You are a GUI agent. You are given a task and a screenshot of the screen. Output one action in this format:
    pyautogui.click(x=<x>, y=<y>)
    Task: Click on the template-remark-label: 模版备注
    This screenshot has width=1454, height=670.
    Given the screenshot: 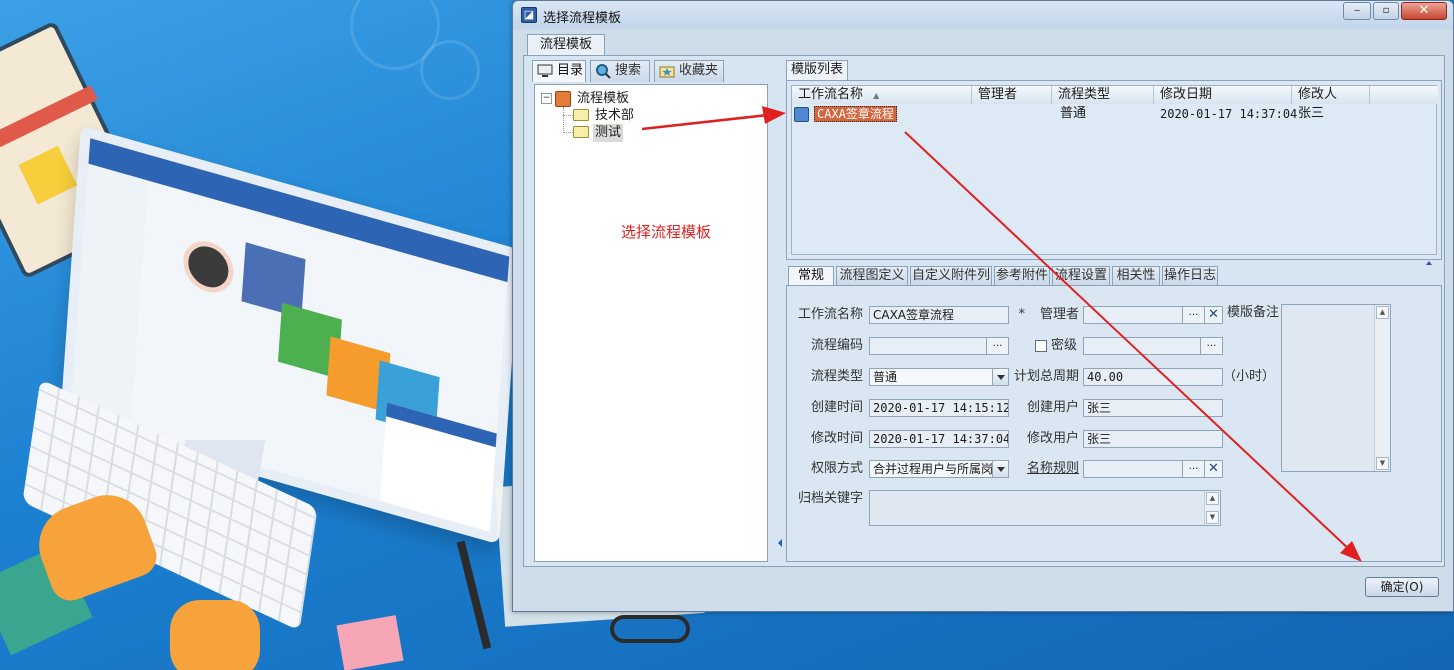 What is the action you would take?
    pyautogui.click(x=1252, y=312)
    